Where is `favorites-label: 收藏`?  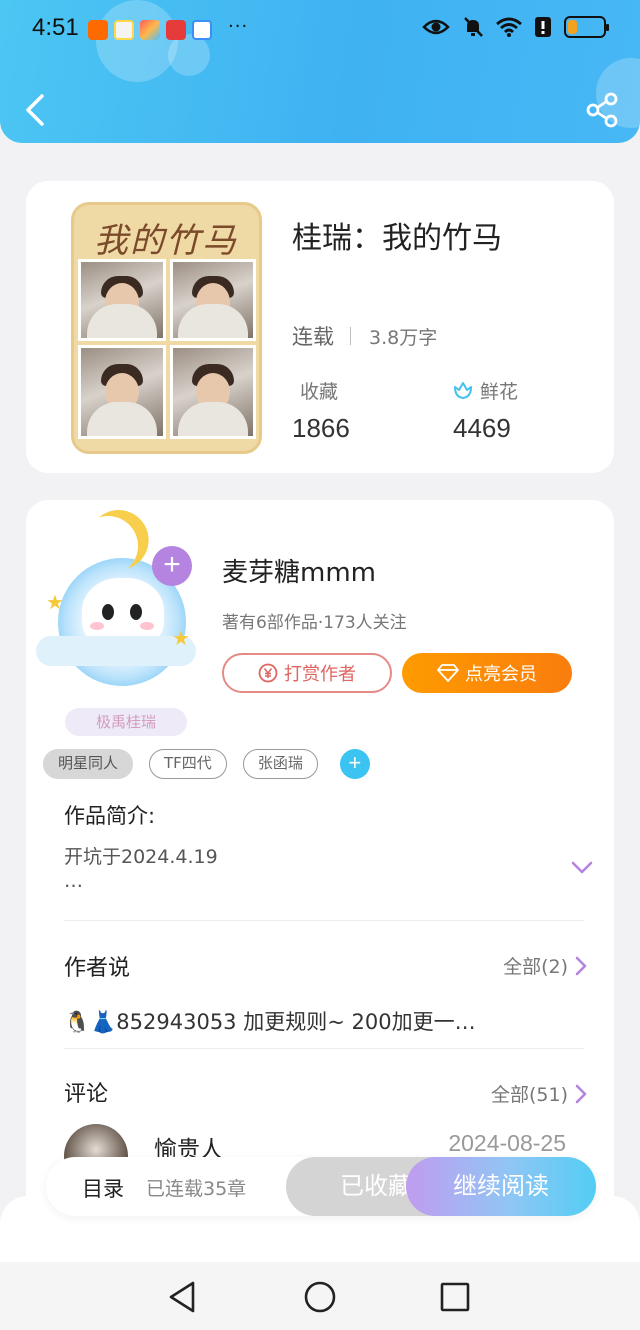
favorites-label: 收藏 is located at coordinates (319, 392).